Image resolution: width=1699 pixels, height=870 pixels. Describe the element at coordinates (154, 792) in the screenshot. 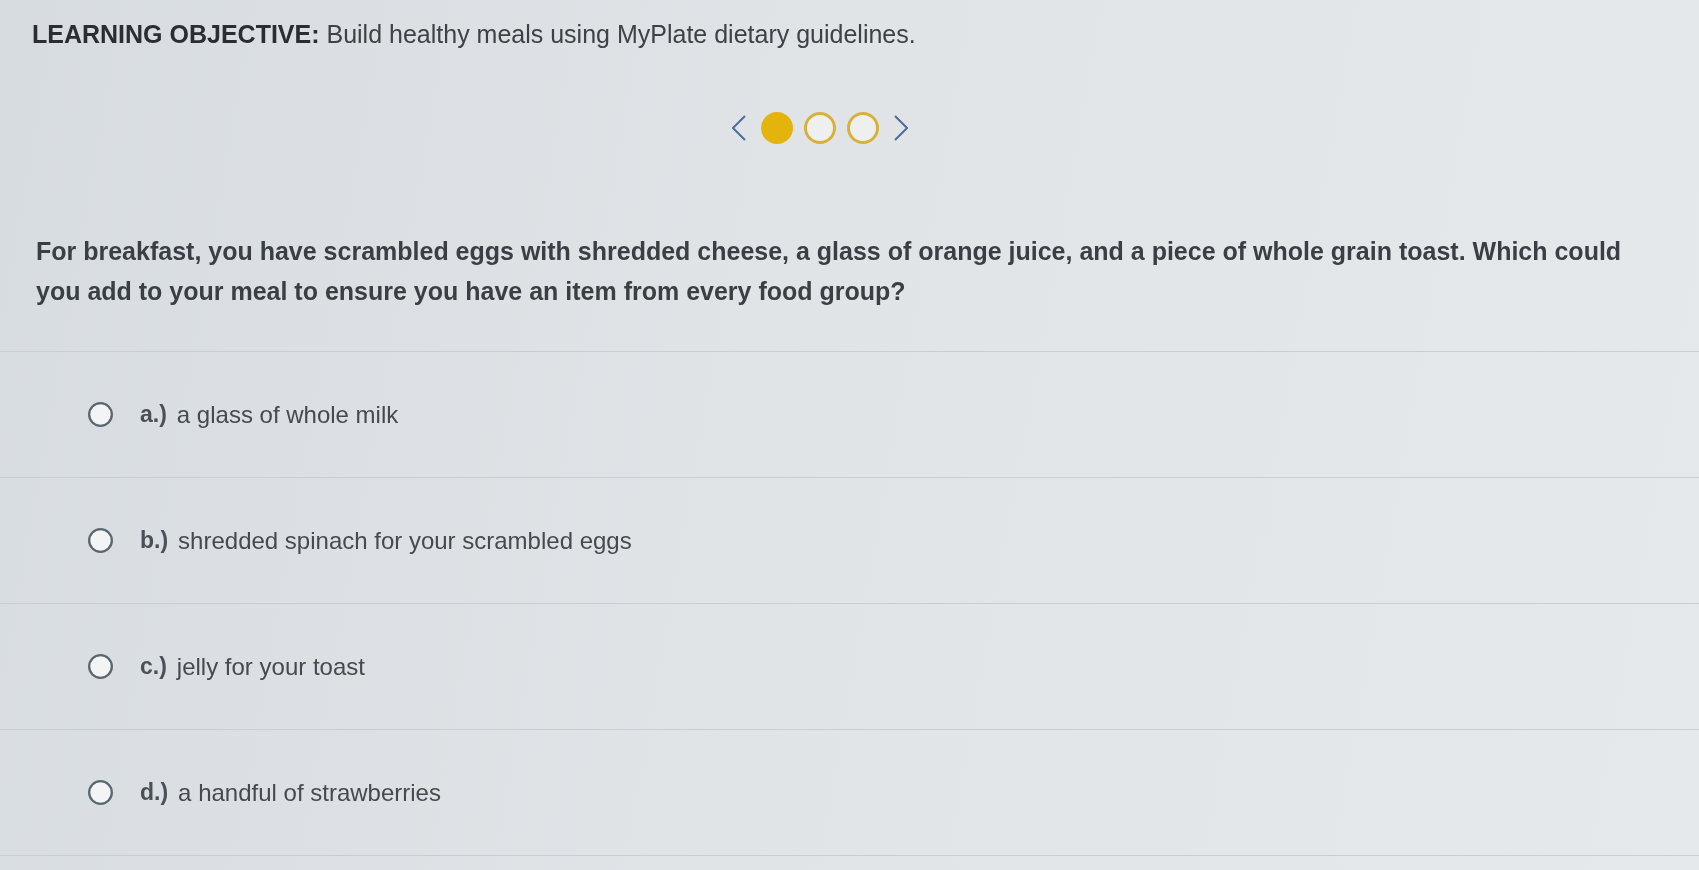

I see `option-letter: d.)` at that location.